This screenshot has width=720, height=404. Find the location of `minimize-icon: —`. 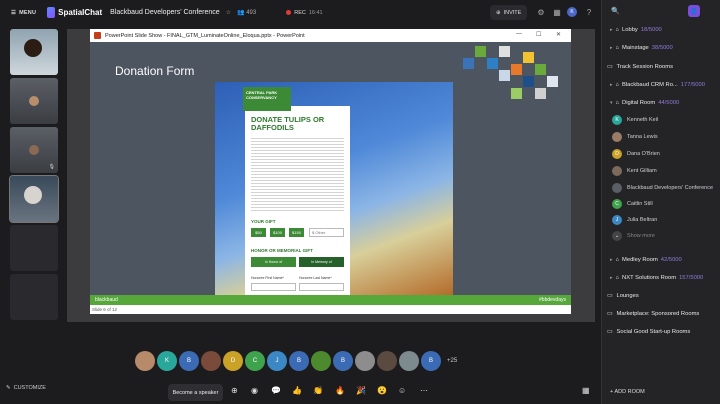

minimize-icon: — is located at coordinates (519, 34).